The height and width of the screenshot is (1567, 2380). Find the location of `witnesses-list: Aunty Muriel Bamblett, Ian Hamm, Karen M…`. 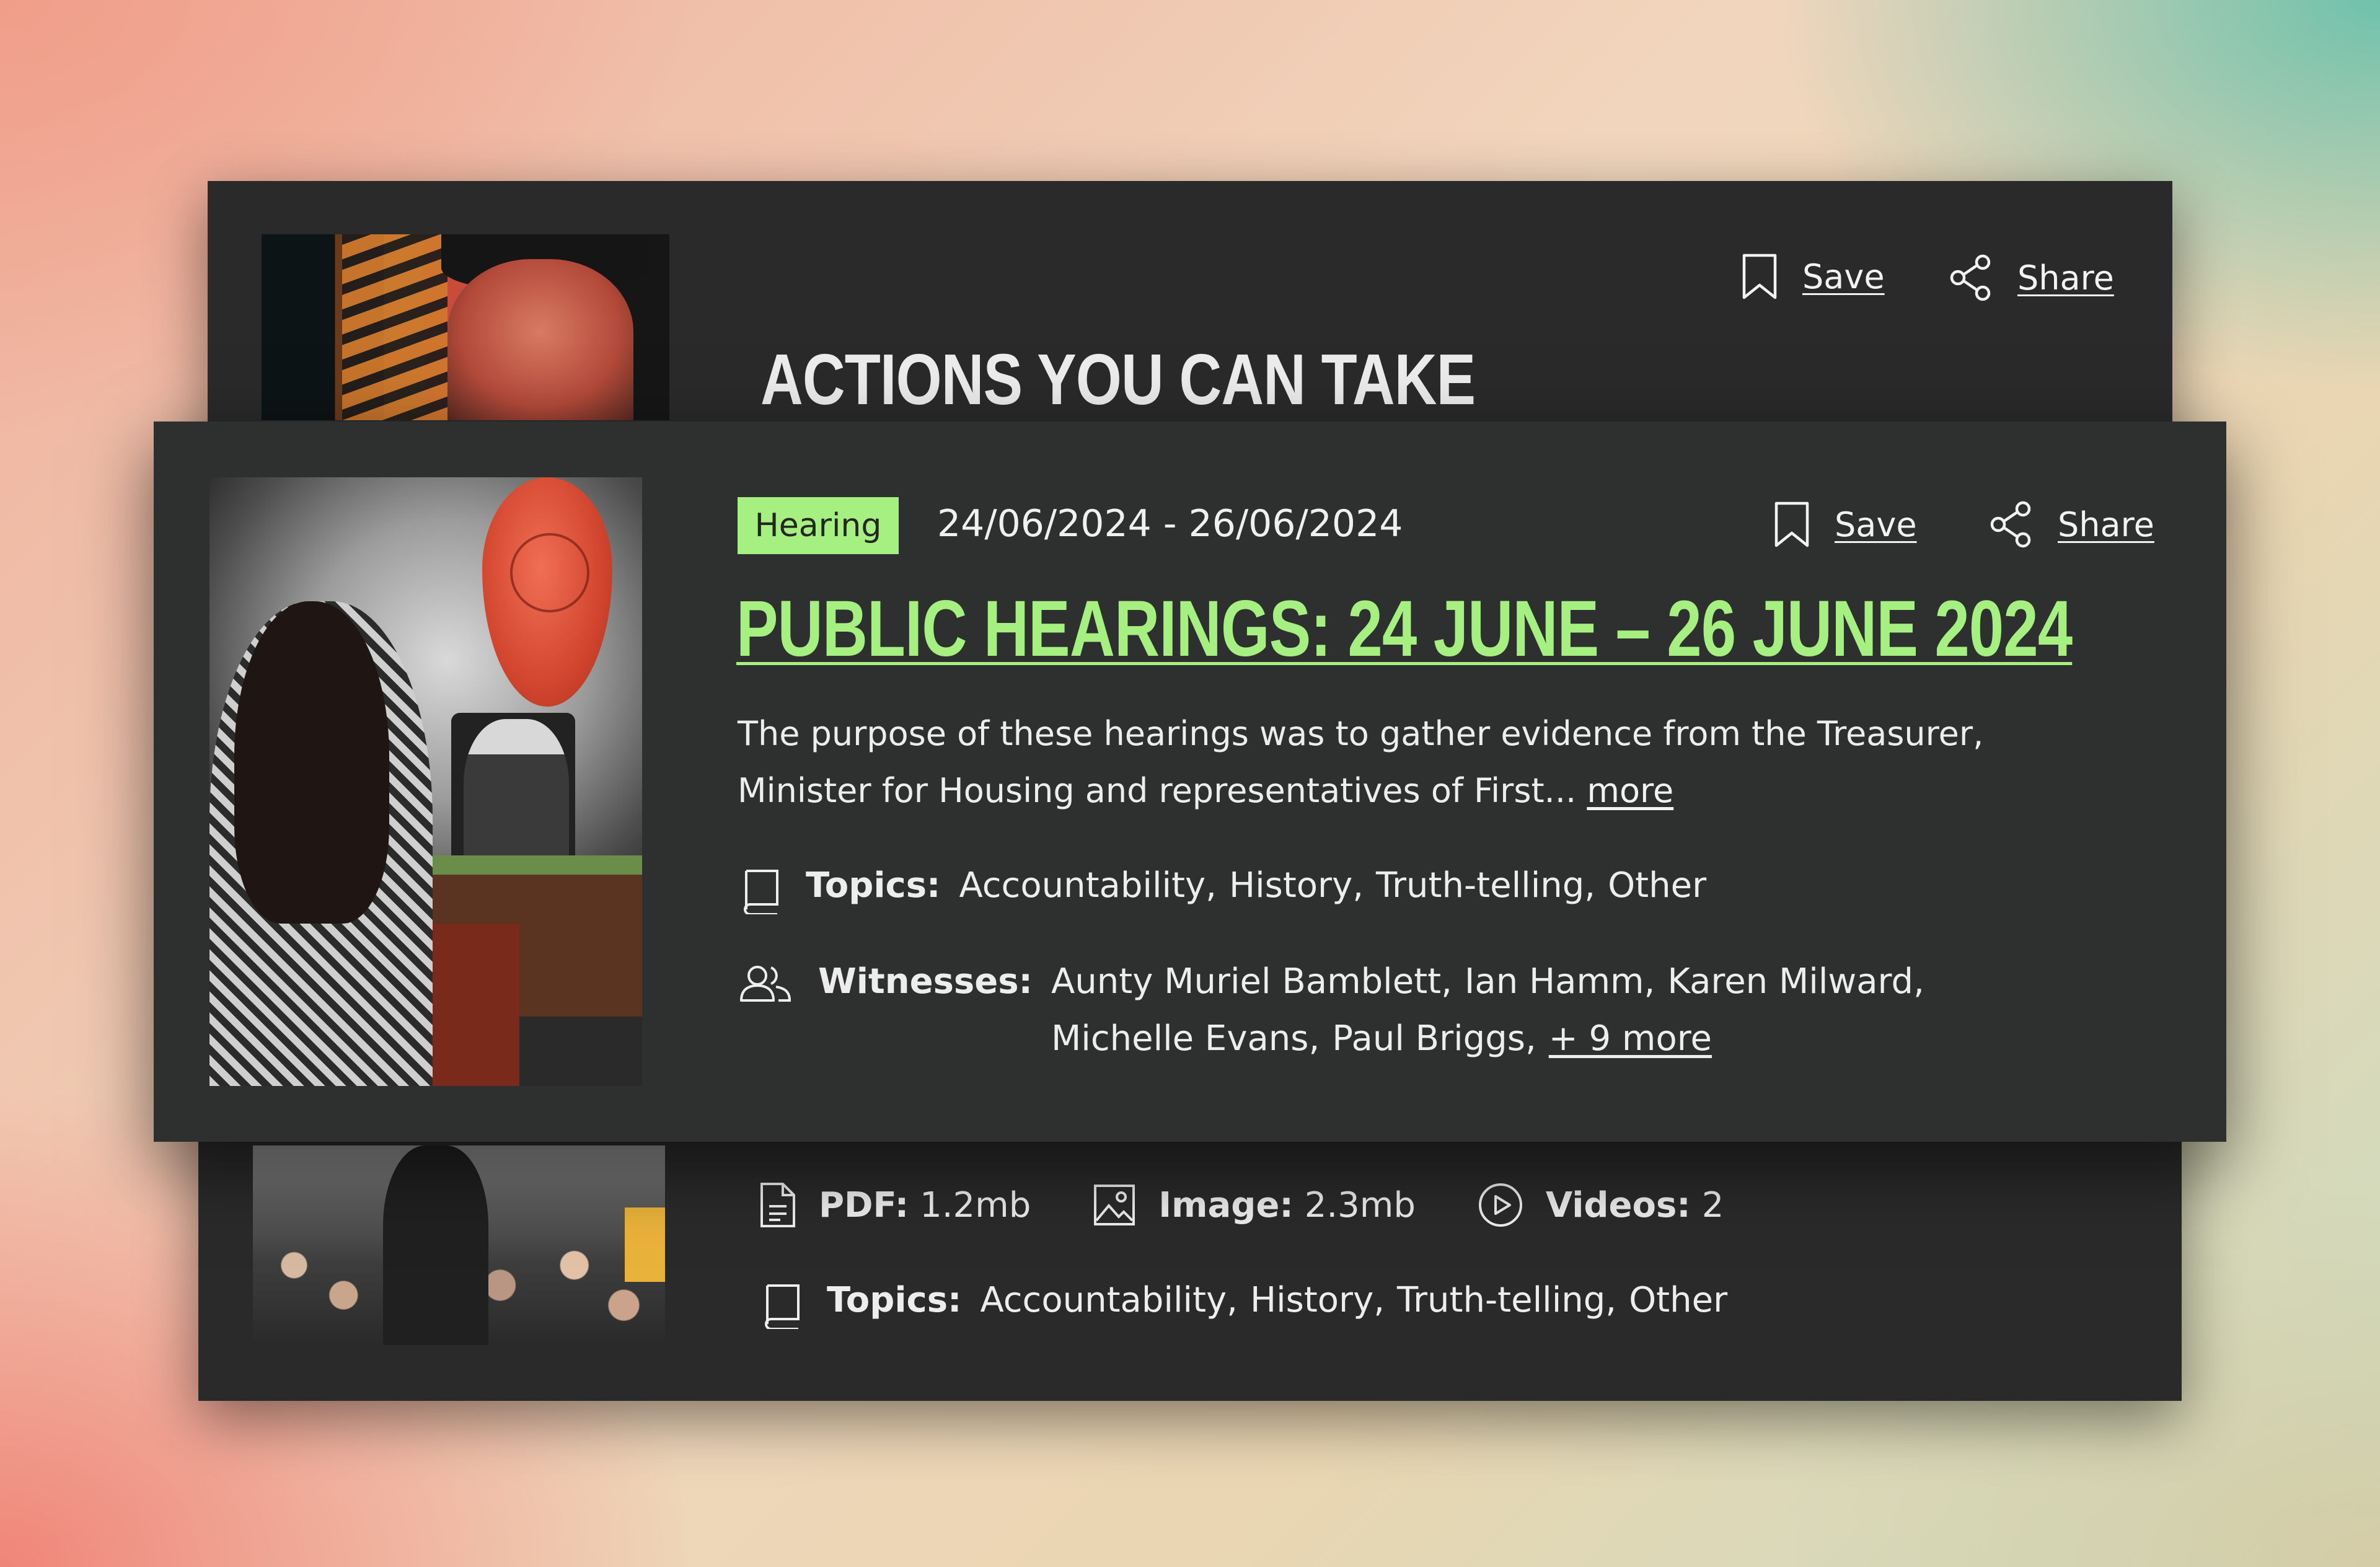

witnesses-list: Aunty Muriel Bamblett, Ian Hamm, Karen M… is located at coordinates (1534, 1010).